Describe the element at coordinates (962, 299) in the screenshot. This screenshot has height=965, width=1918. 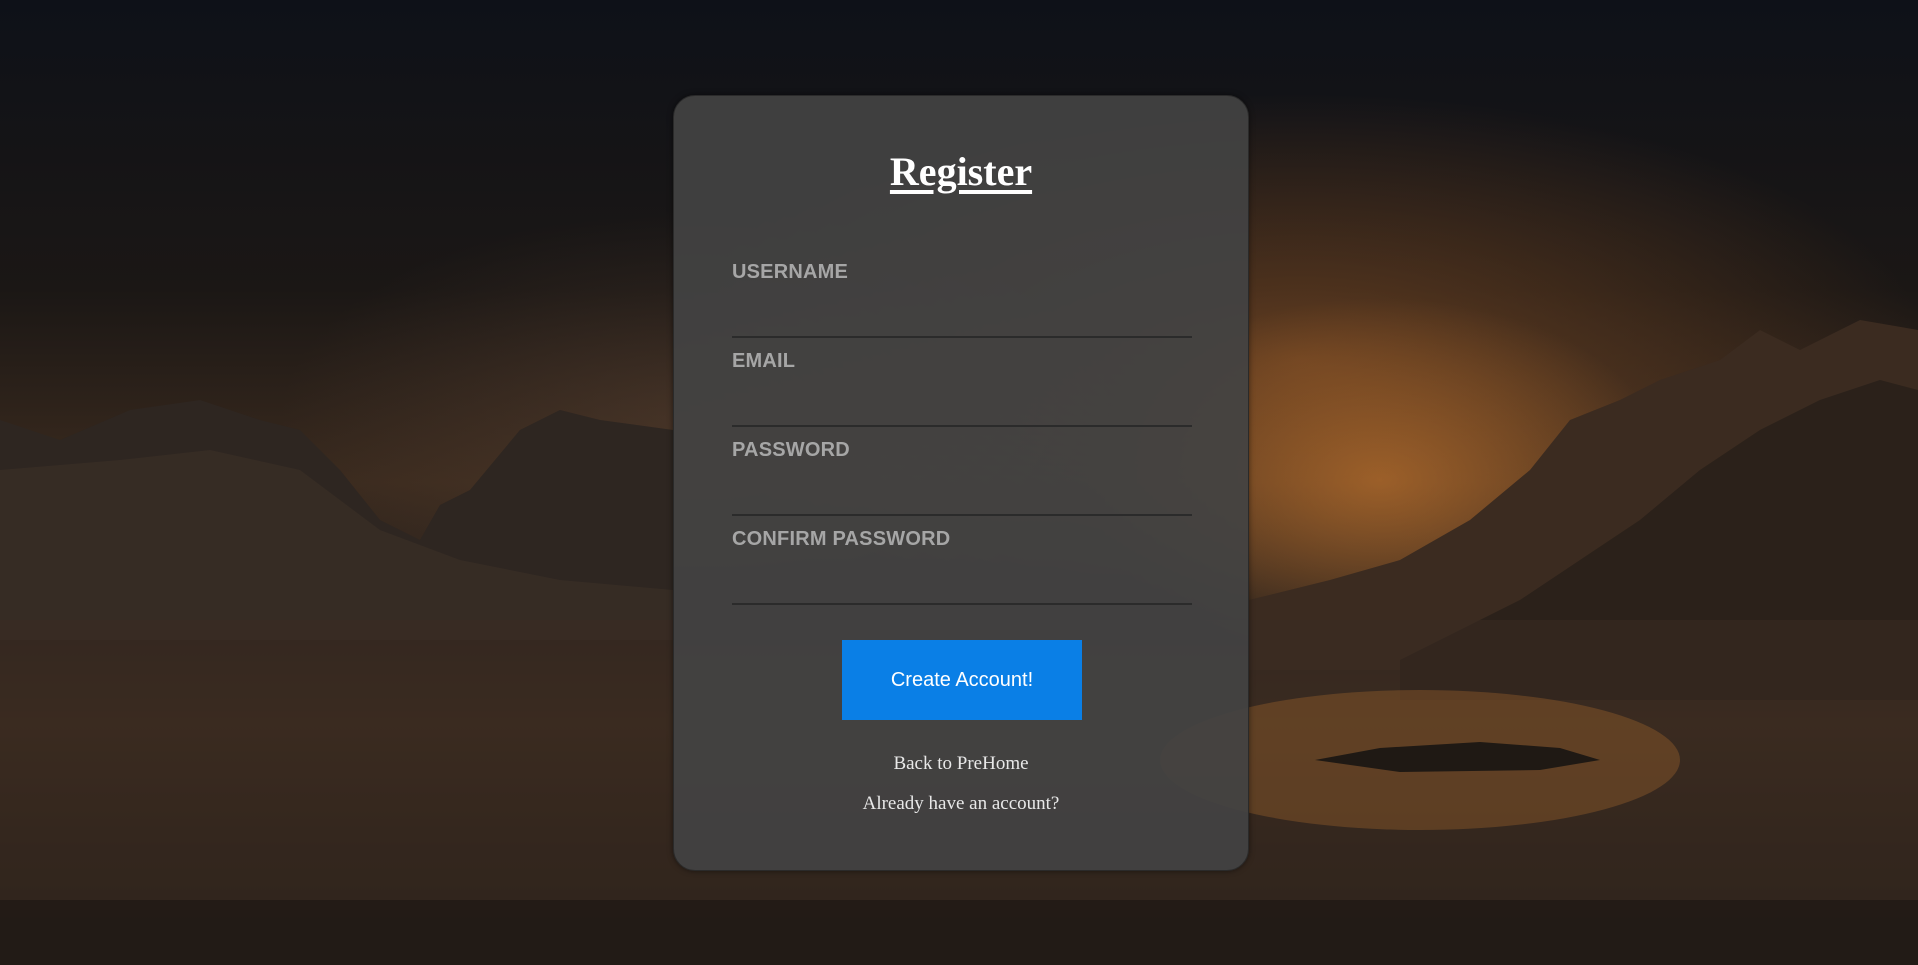
I see `username-field: USERNAME` at that location.